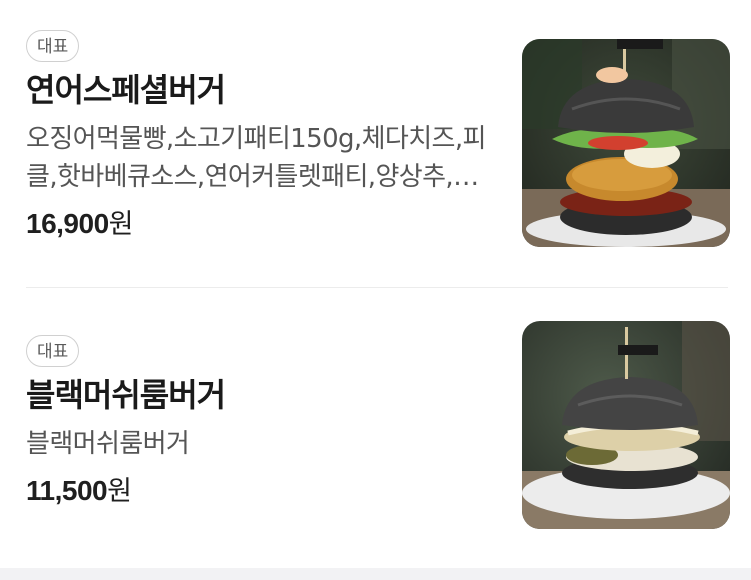  Describe the element at coordinates (258, 224) in the screenshot. I see `menu-item-price: 16,900원` at that location.